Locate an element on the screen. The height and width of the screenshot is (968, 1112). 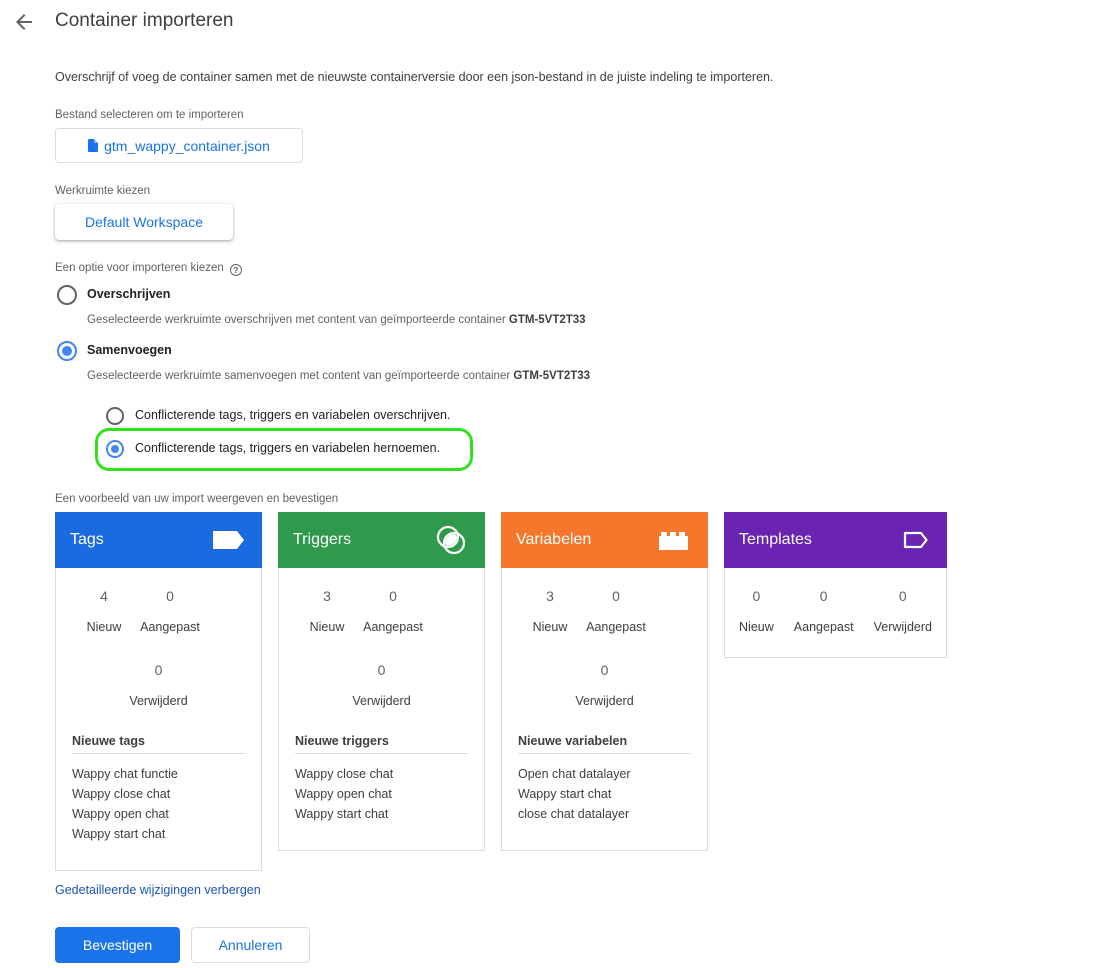
import-option-label-text: Een optie voor importeren kiezen is located at coordinates (139, 268).